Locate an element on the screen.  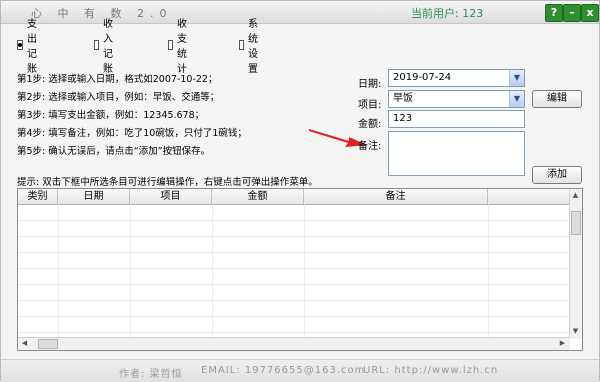
tab-statistics-label: 收支统计 is located at coordinates (182, 47).